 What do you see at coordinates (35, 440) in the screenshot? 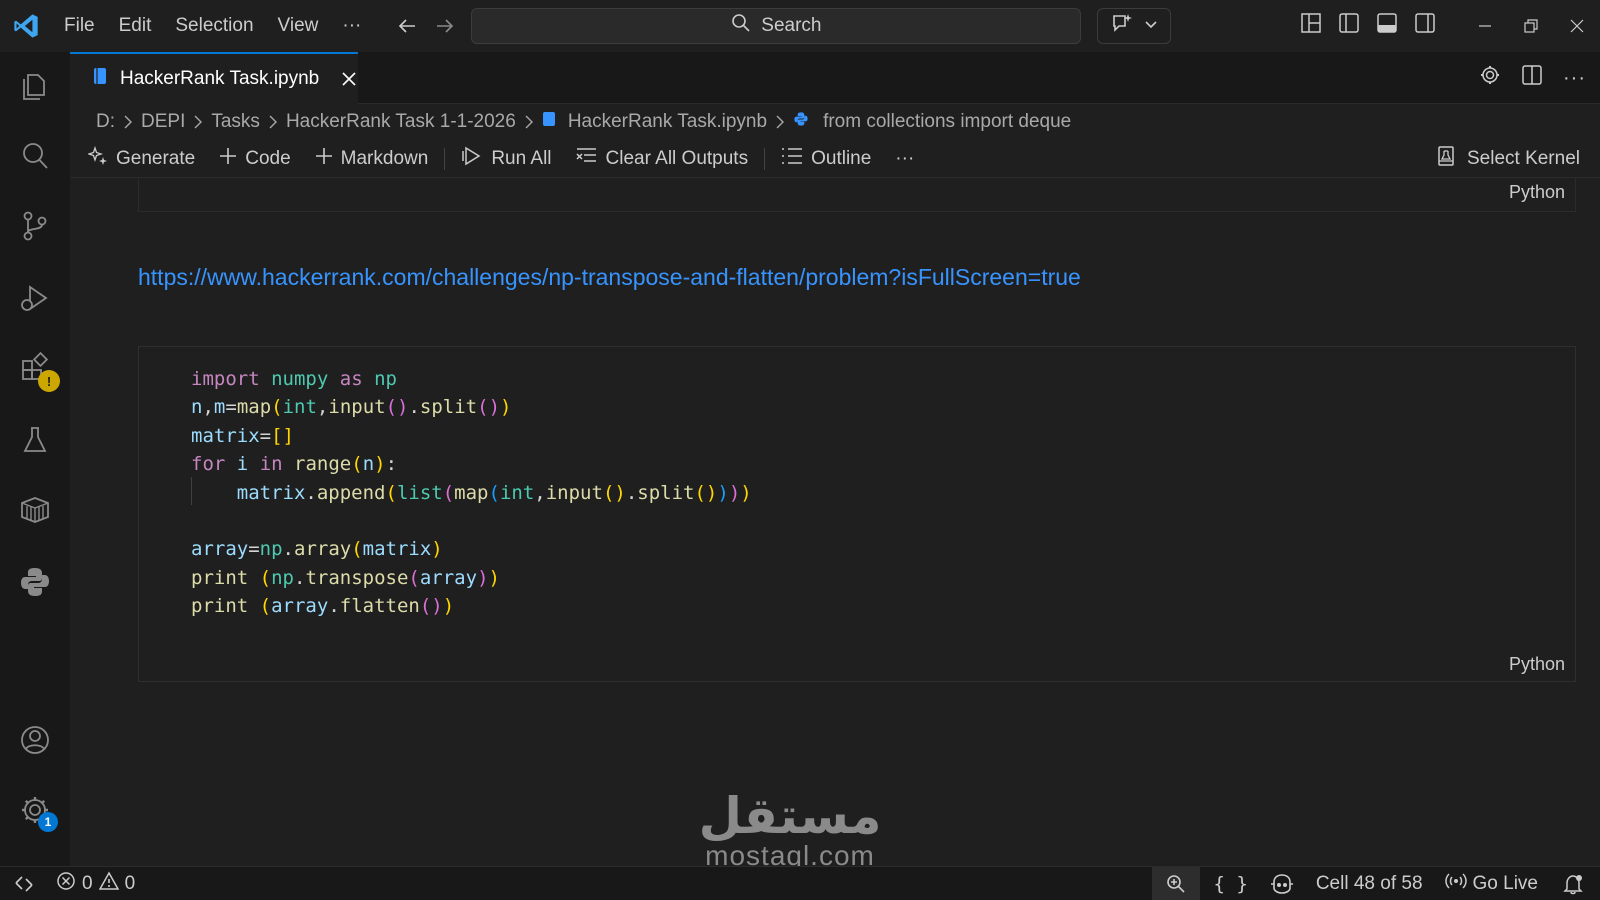
I see `testing-flask-icon` at bounding box center [35, 440].